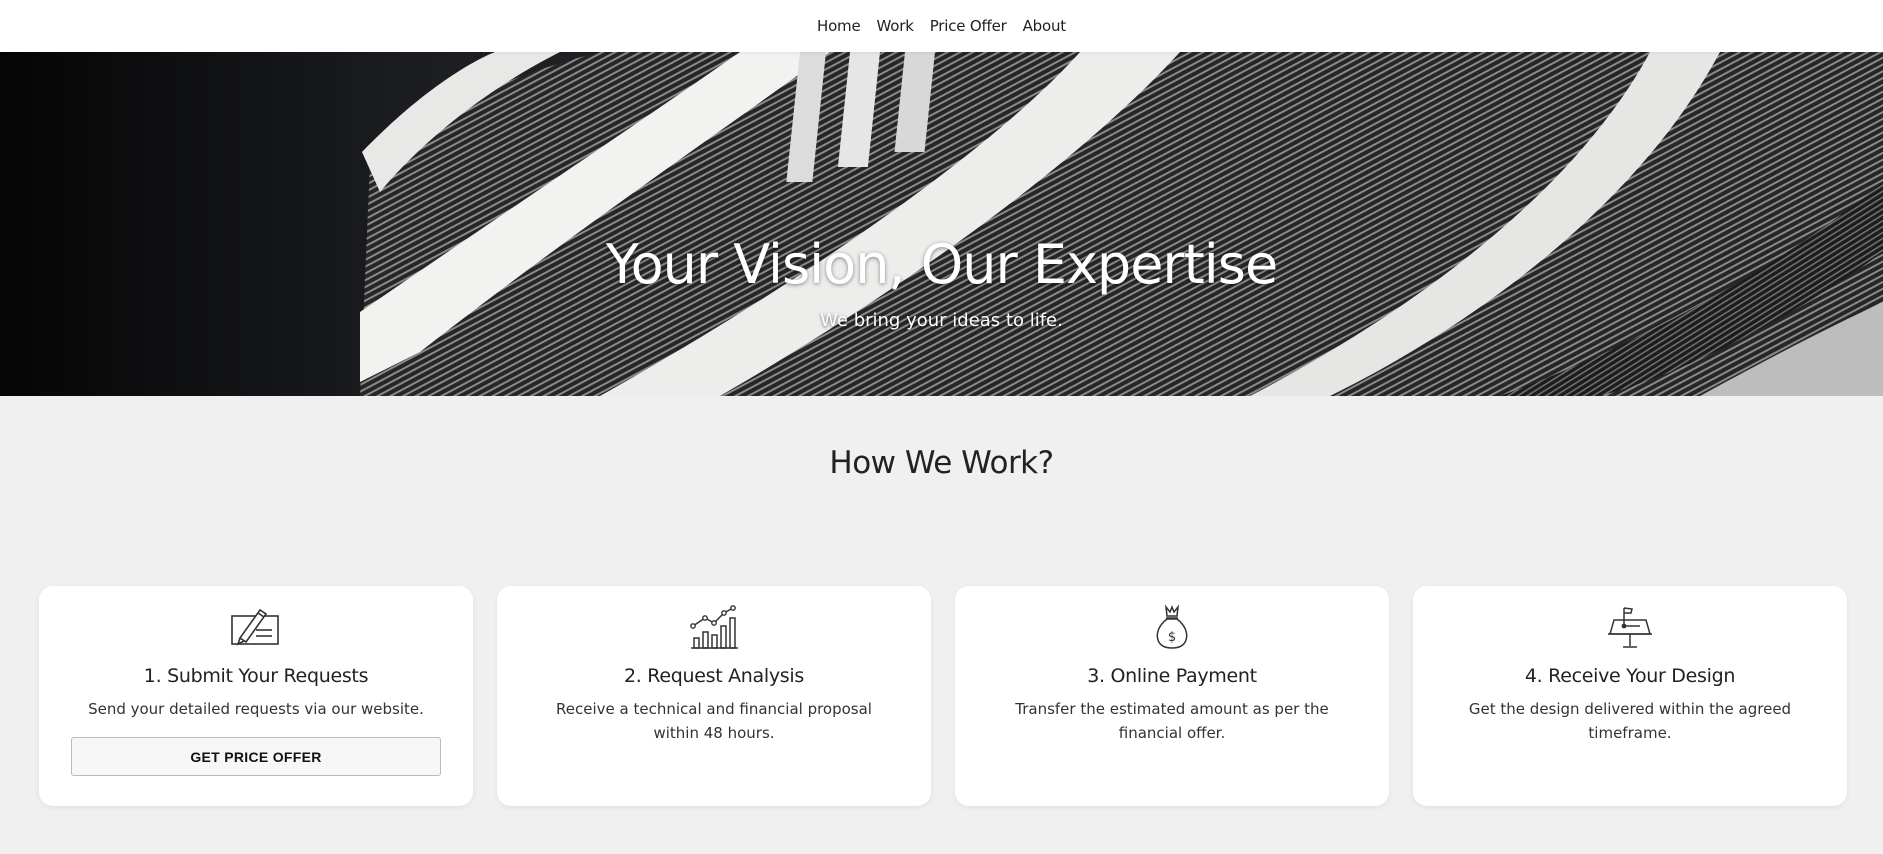 The image size is (1883, 854). I want to click on contract-pen-icon, so click(255, 627).